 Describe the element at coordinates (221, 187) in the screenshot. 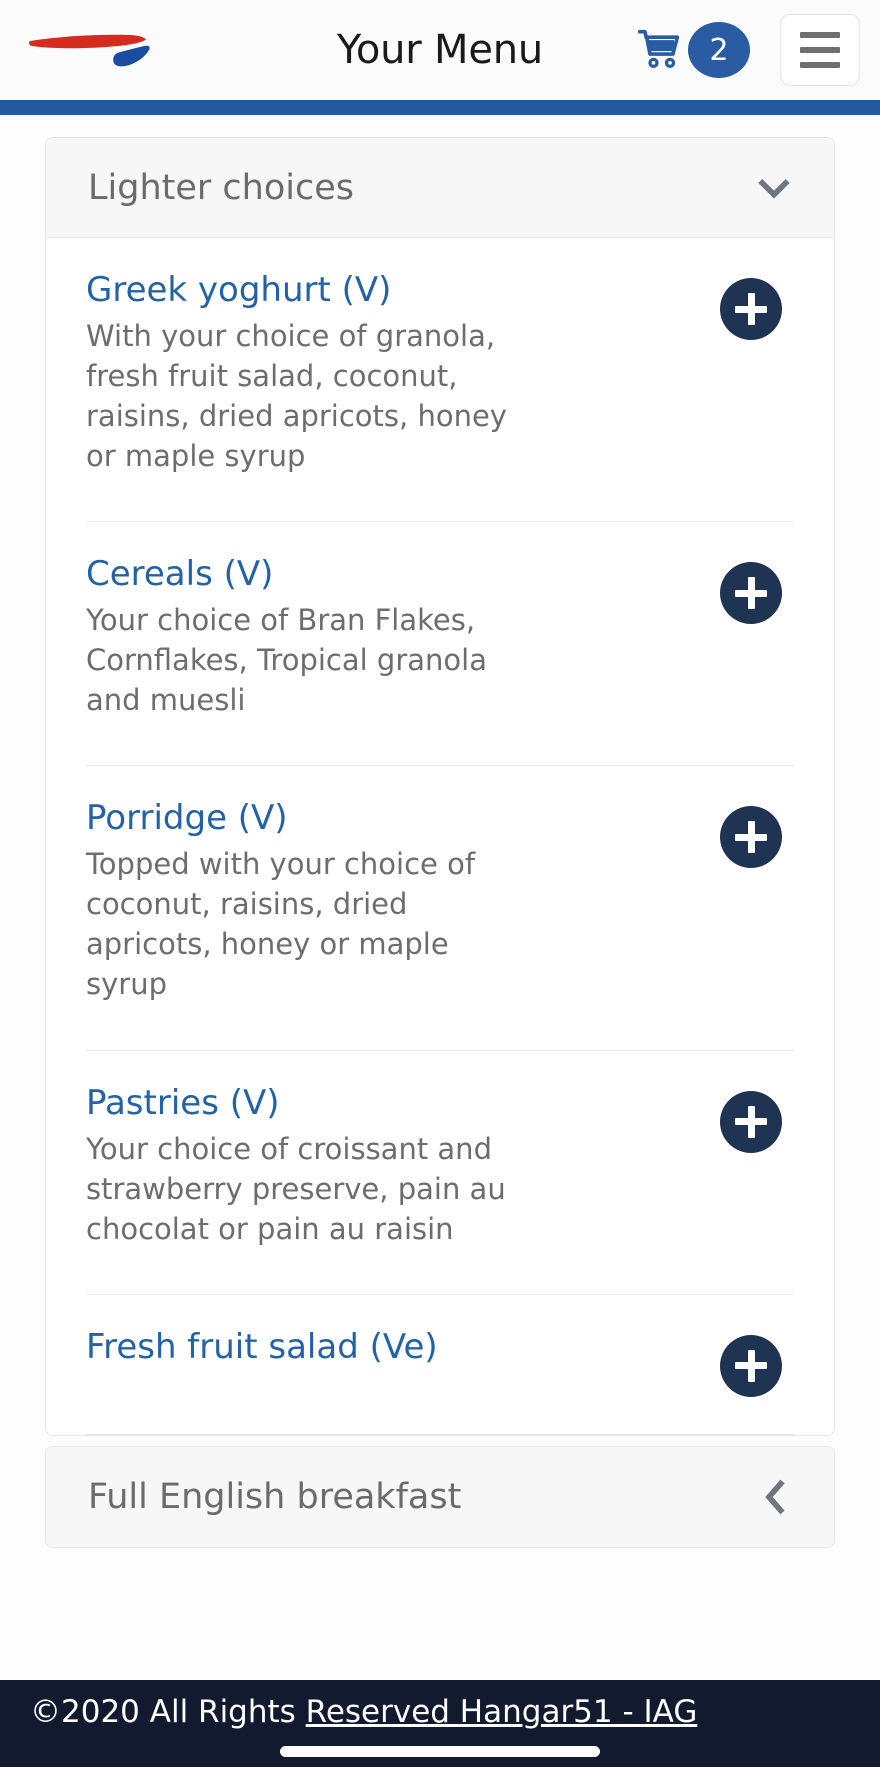

I see `section-title: Lighter choices` at that location.